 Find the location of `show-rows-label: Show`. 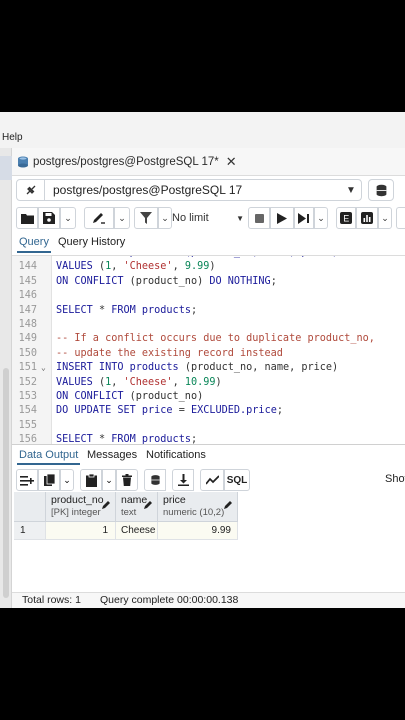

show-rows-label: Show is located at coordinates (395, 479).